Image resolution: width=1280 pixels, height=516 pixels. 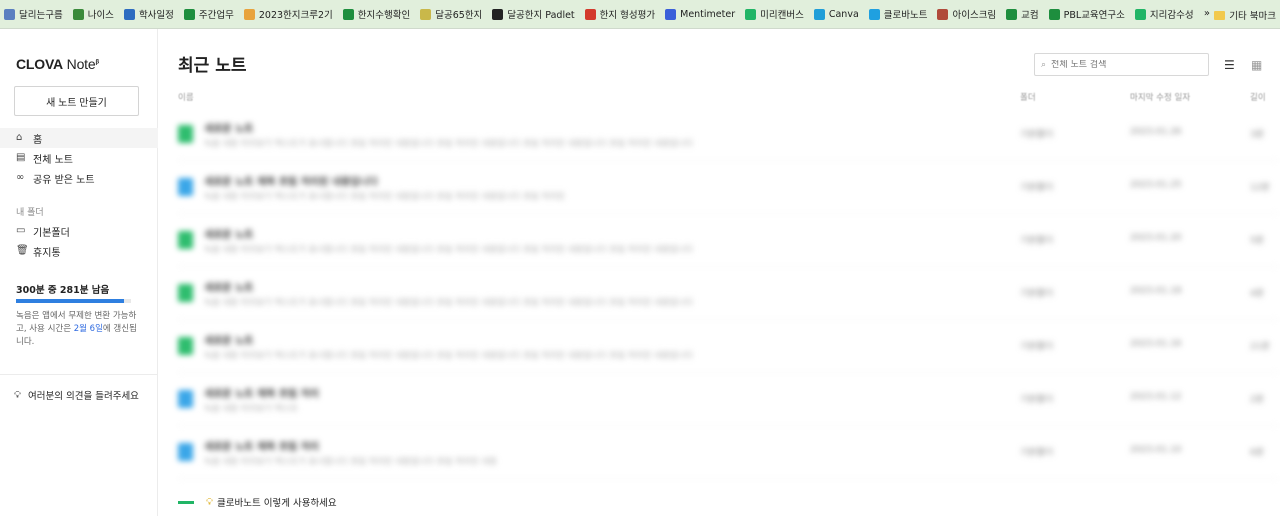 I want to click on bookmark-item: 아이스크림, so click(x=966, y=14).